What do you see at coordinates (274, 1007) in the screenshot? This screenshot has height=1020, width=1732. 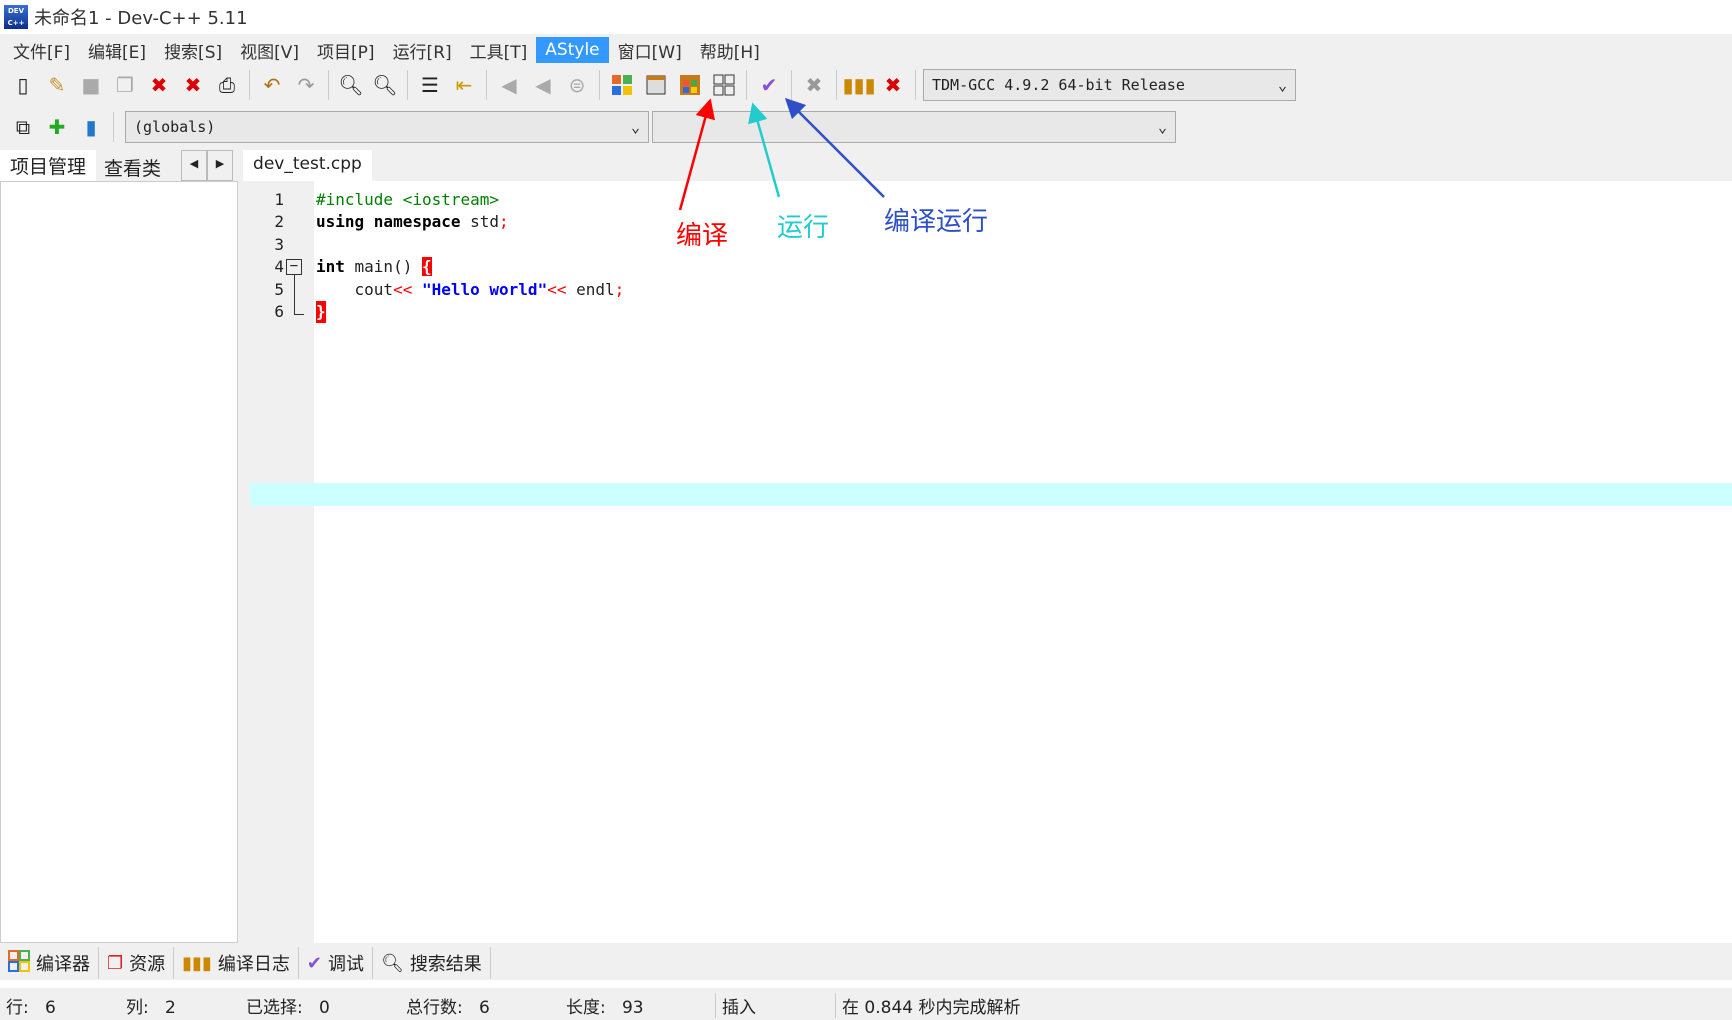 I see `status-label: 已选择:` at bounding box center [274, 1007].